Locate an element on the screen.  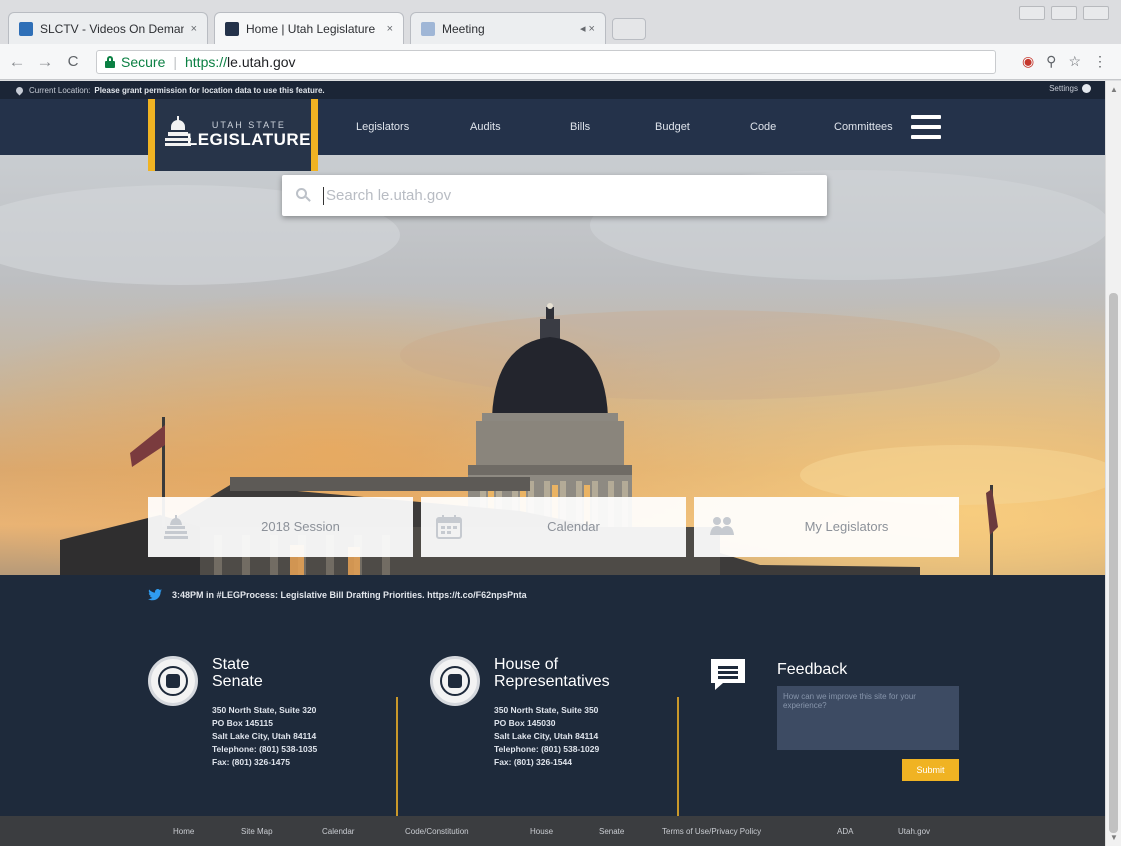
footer-link-site-map: Site Map is located at coordinates (257, 831).